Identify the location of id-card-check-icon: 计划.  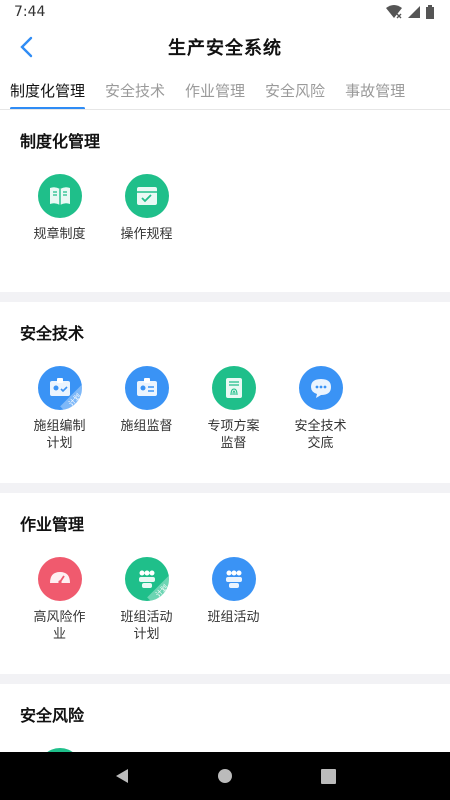
(59, 388).